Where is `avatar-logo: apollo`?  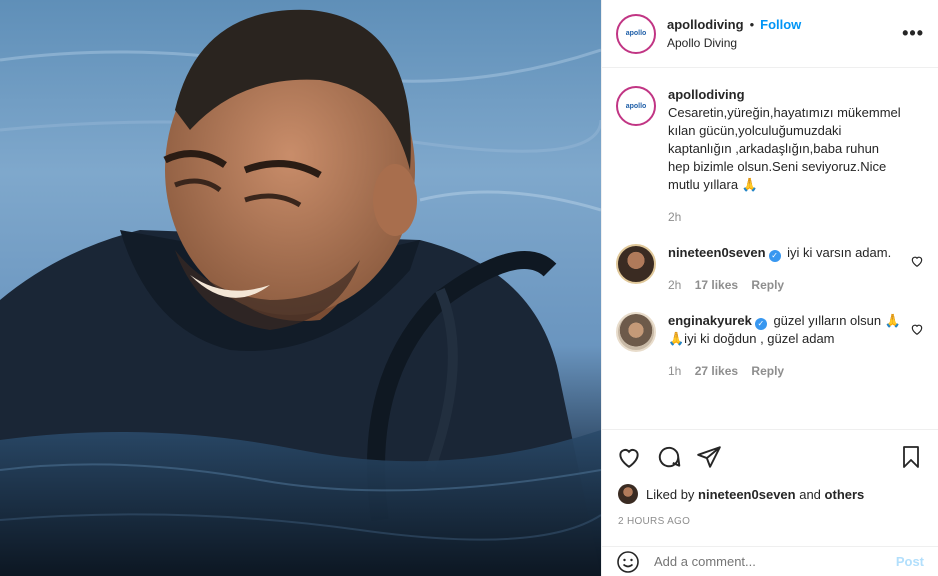 avatar-logo: apollo is located at coordinates (636, 33).